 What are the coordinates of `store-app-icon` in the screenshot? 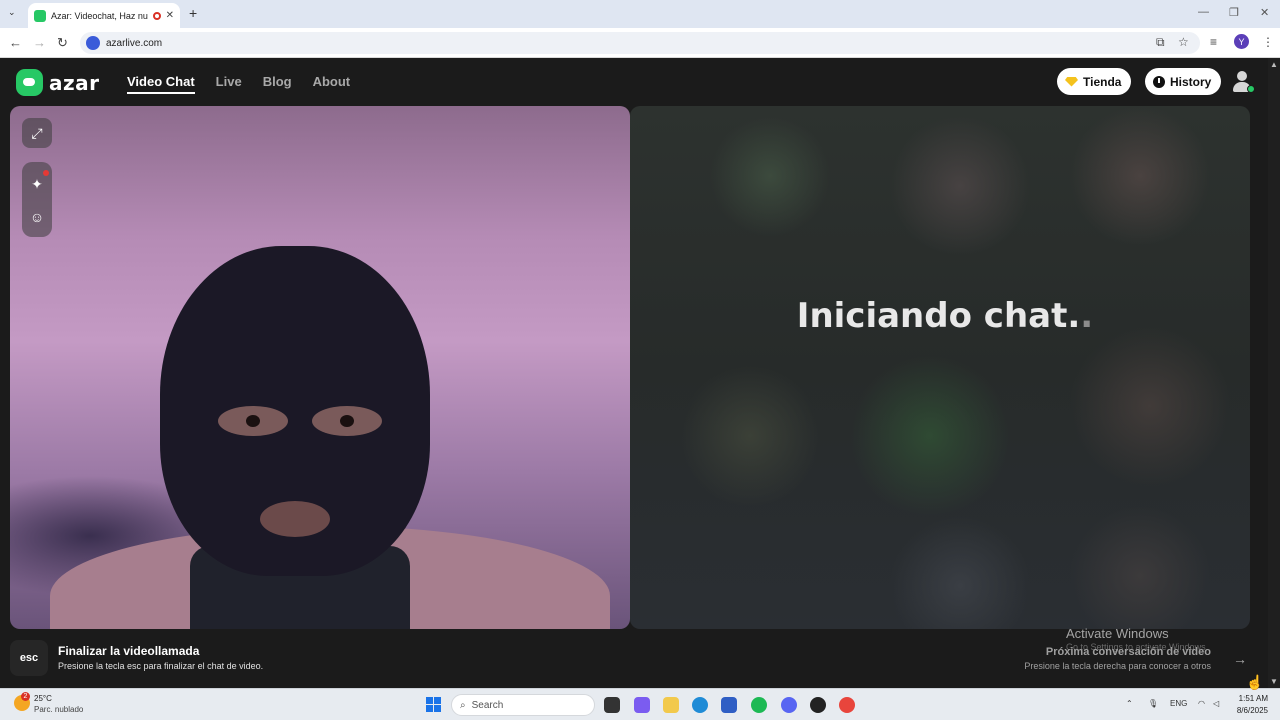 It's located at (729, 705).